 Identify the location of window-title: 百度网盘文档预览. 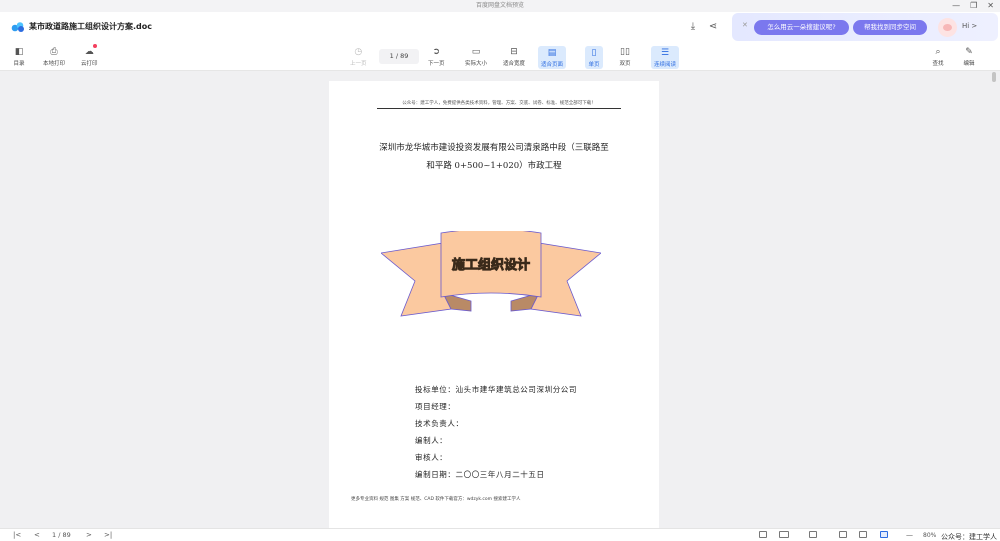
(499, 5).